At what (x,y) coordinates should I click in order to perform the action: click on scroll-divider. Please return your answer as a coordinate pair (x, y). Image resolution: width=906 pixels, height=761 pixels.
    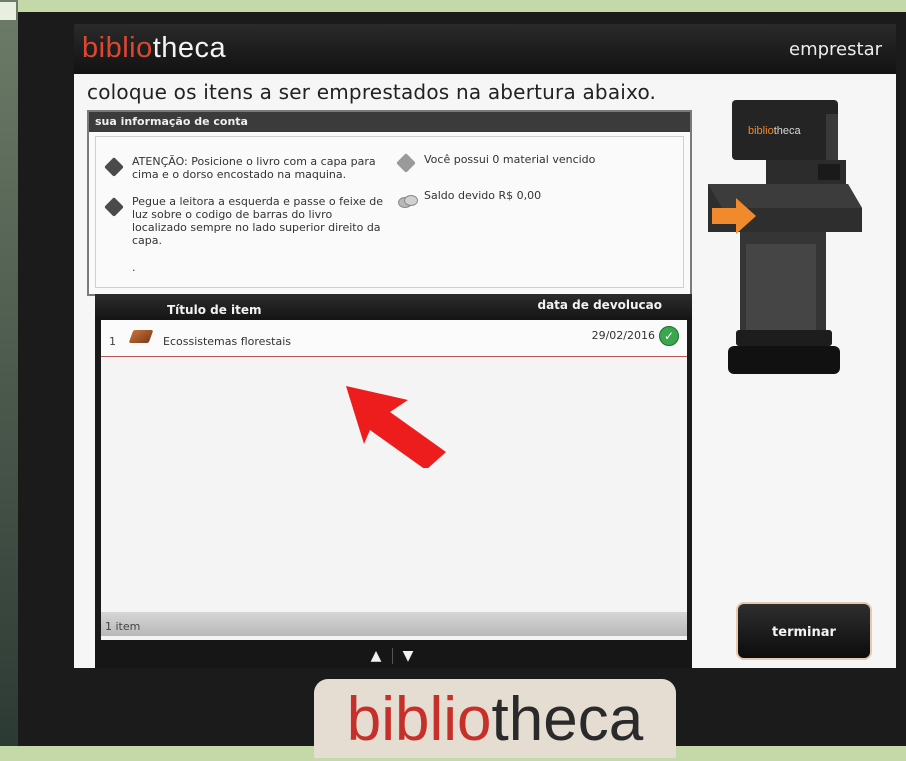
    Looking at the image, I should click on (392, 656).